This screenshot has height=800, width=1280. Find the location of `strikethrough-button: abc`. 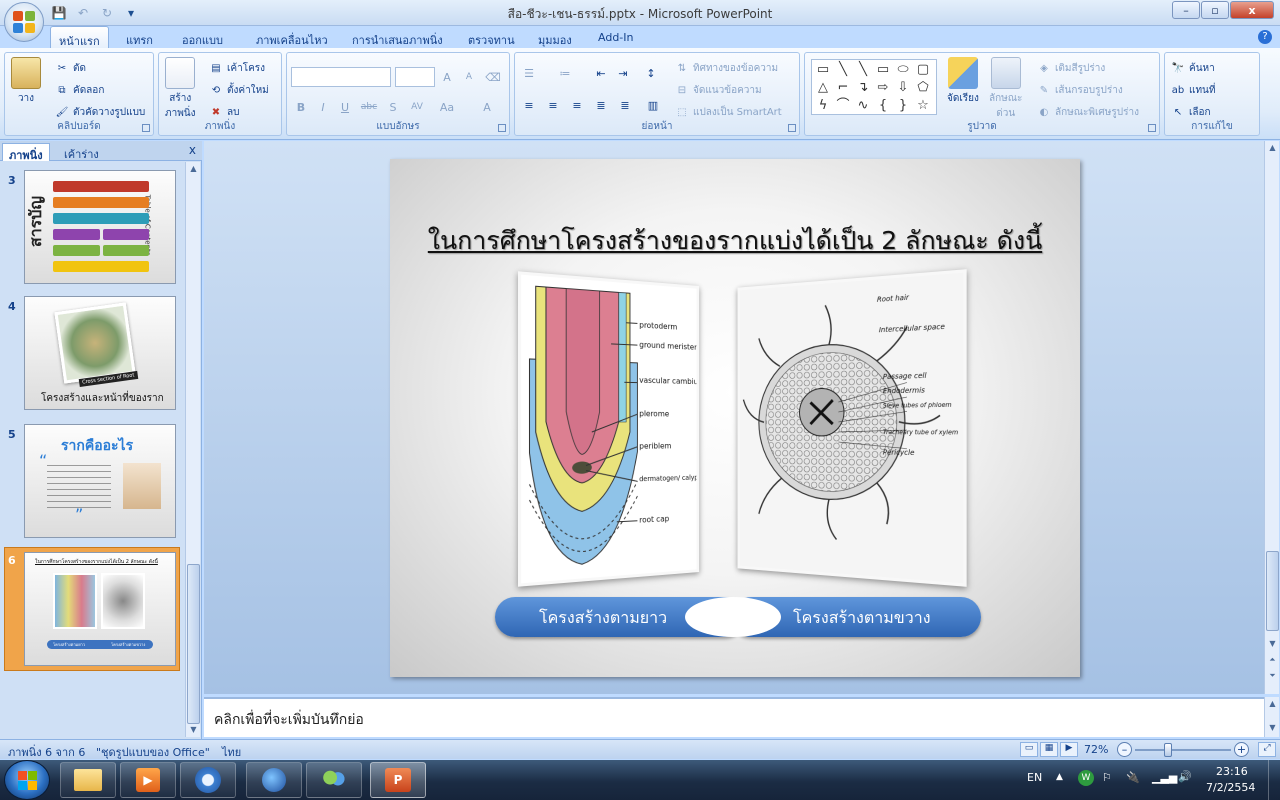

strikethrough-button: abc is located at coordinates (369, 107).